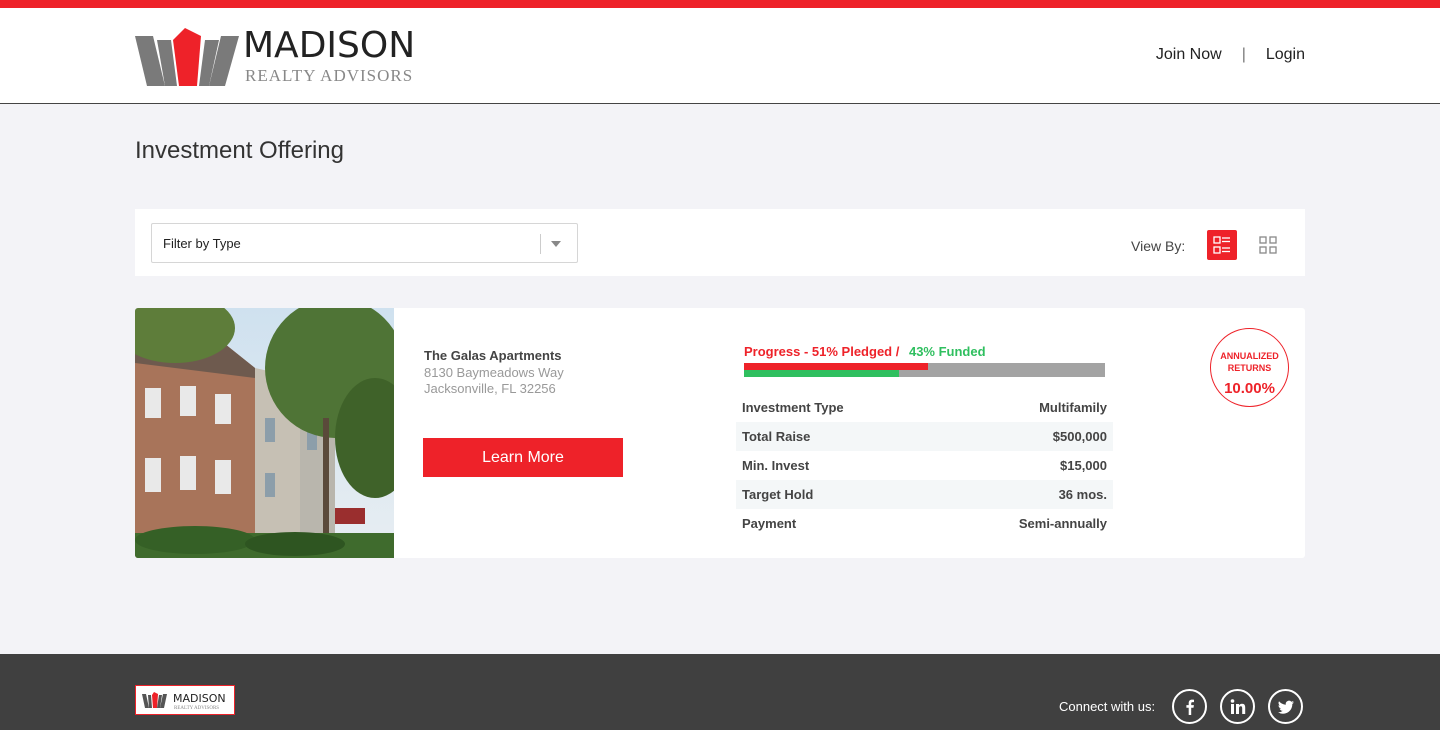 The height and width of the screenshot is (730, 1440). Describe the element at coordinates (364, 243) in the screenshot. I see `filter-by-type-select: Filter by Type` at that location.